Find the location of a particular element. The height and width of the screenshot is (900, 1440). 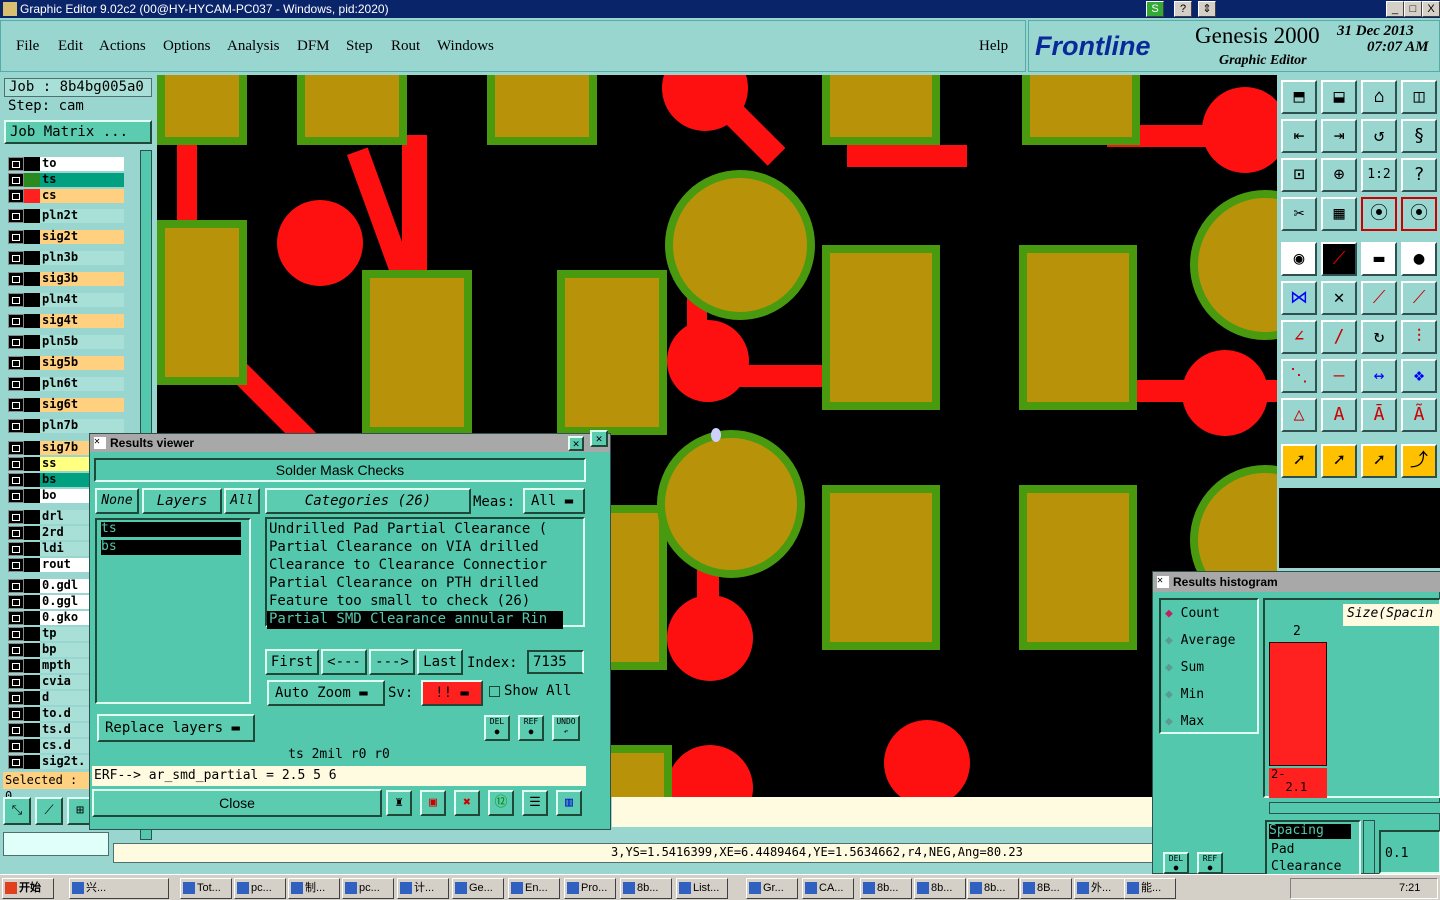

histogram-list-scrollbar is located at coordinates (1369, 847).